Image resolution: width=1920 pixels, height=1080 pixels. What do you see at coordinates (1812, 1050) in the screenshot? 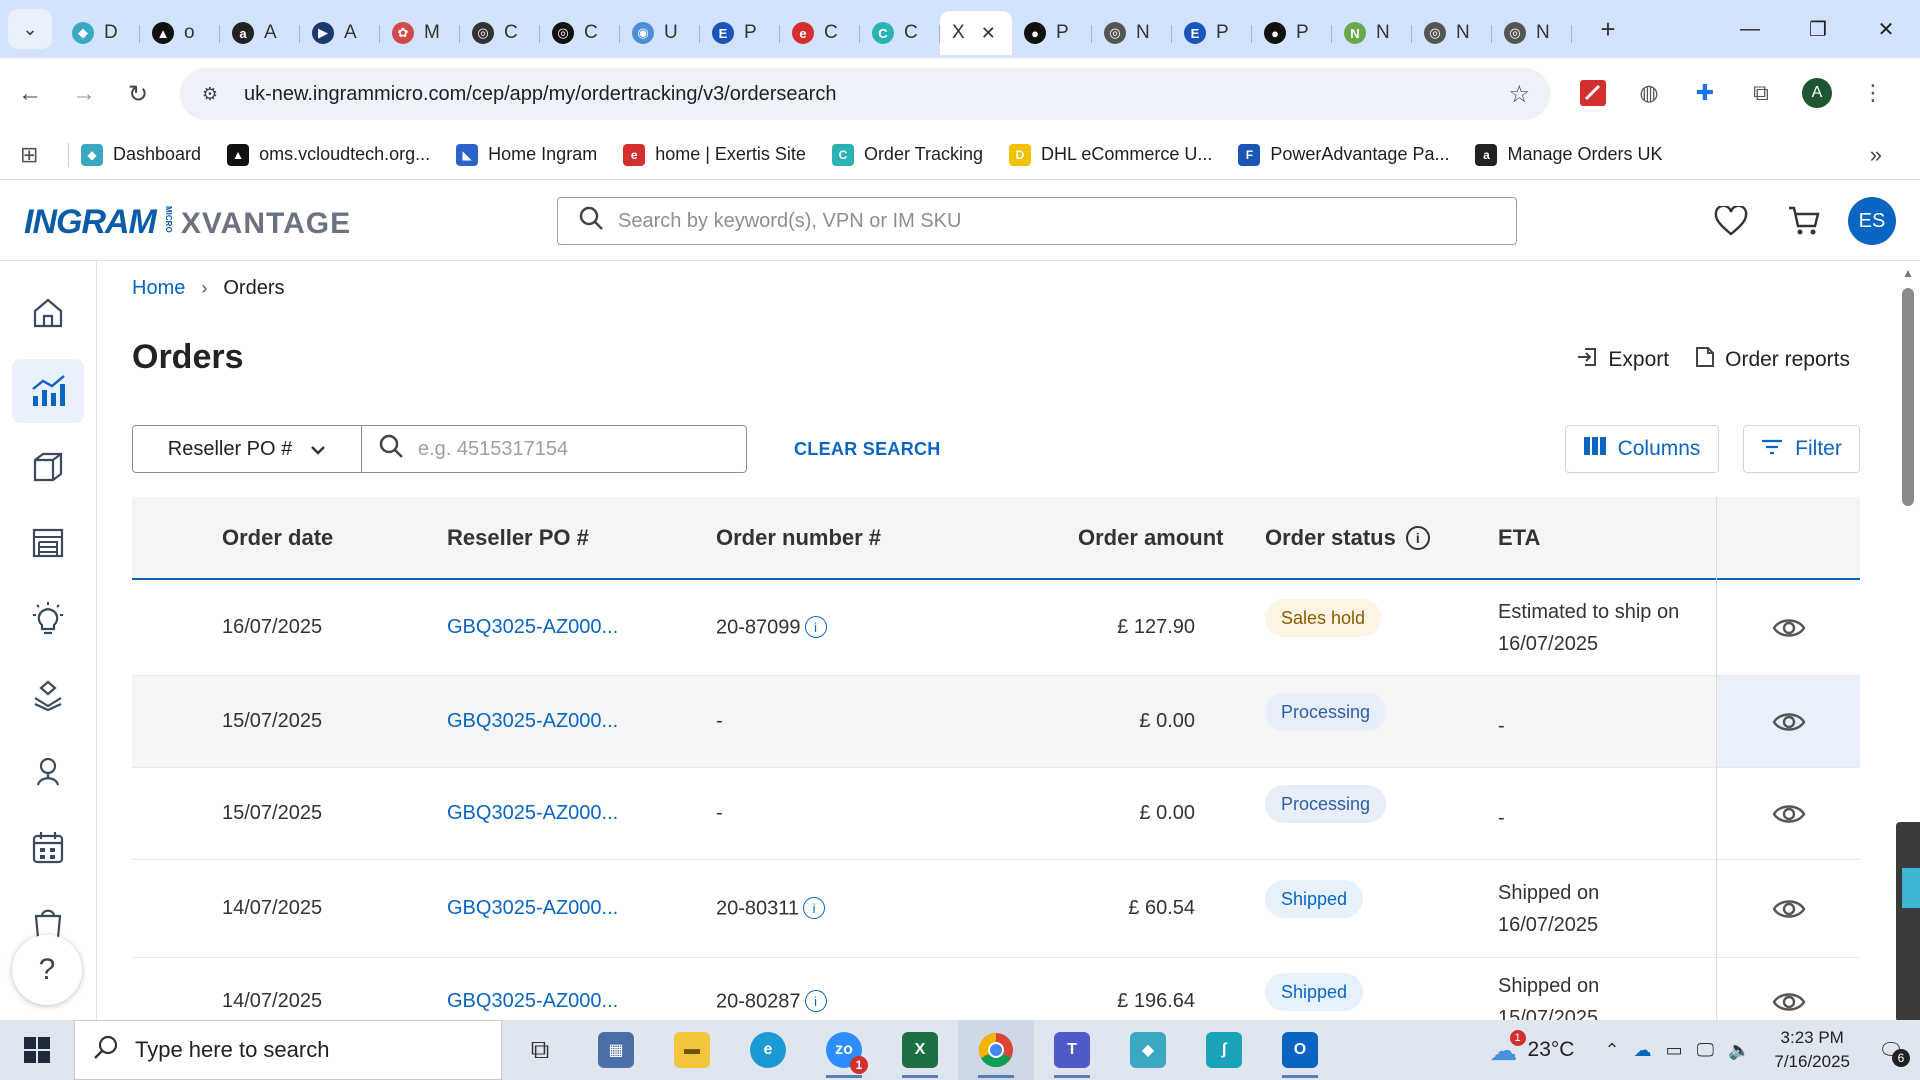
I see `clock: 3:23 PM 7/16/2025` at bounding box center [1812, 1050].